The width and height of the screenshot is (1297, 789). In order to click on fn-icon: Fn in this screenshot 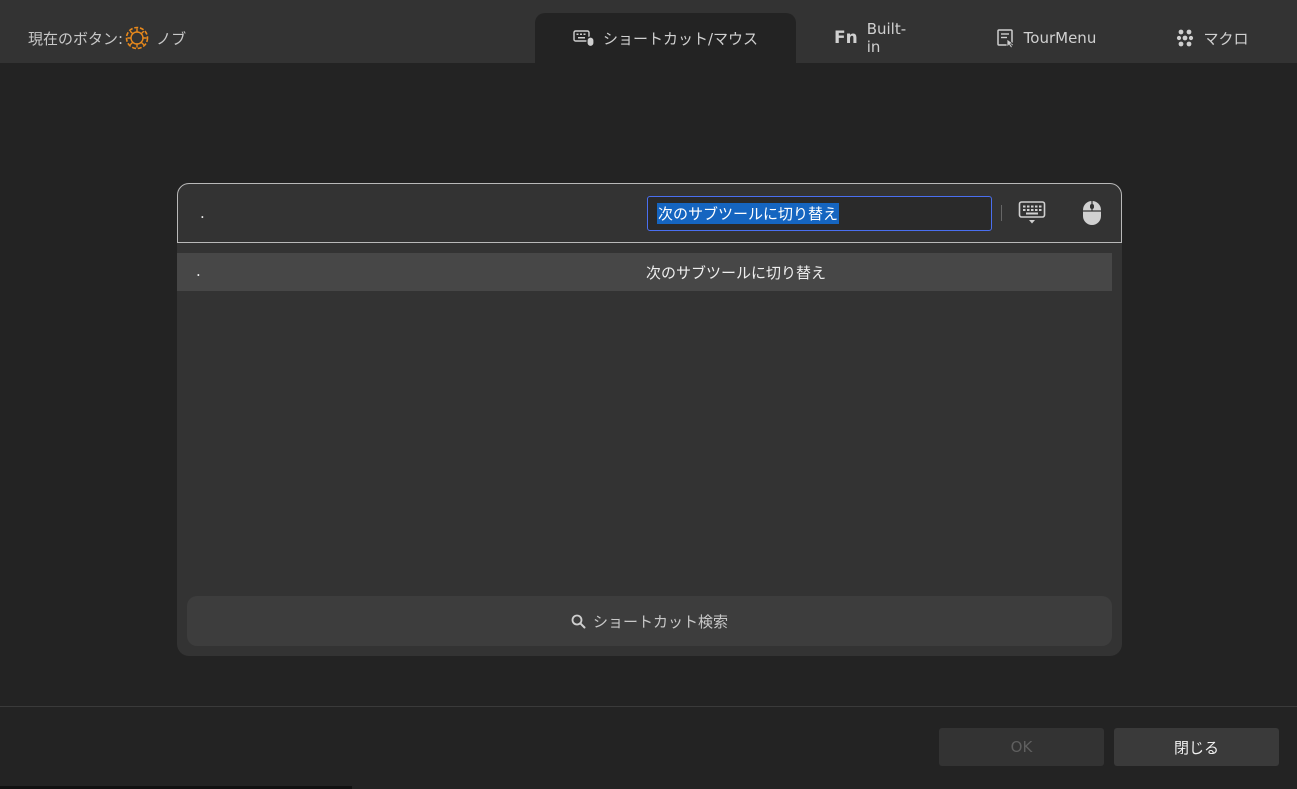, I will do `click(846, 38)`.